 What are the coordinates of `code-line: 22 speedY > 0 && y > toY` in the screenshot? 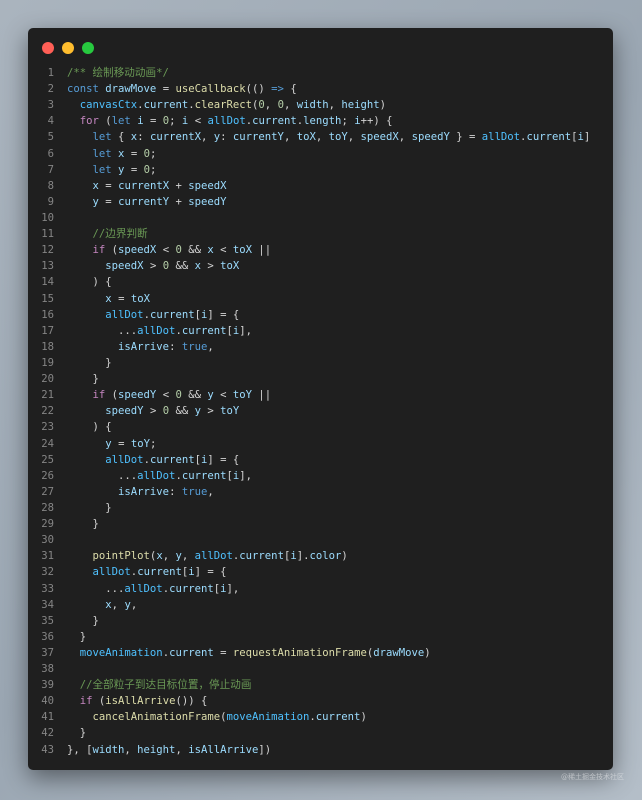 It's located at (320, 411).